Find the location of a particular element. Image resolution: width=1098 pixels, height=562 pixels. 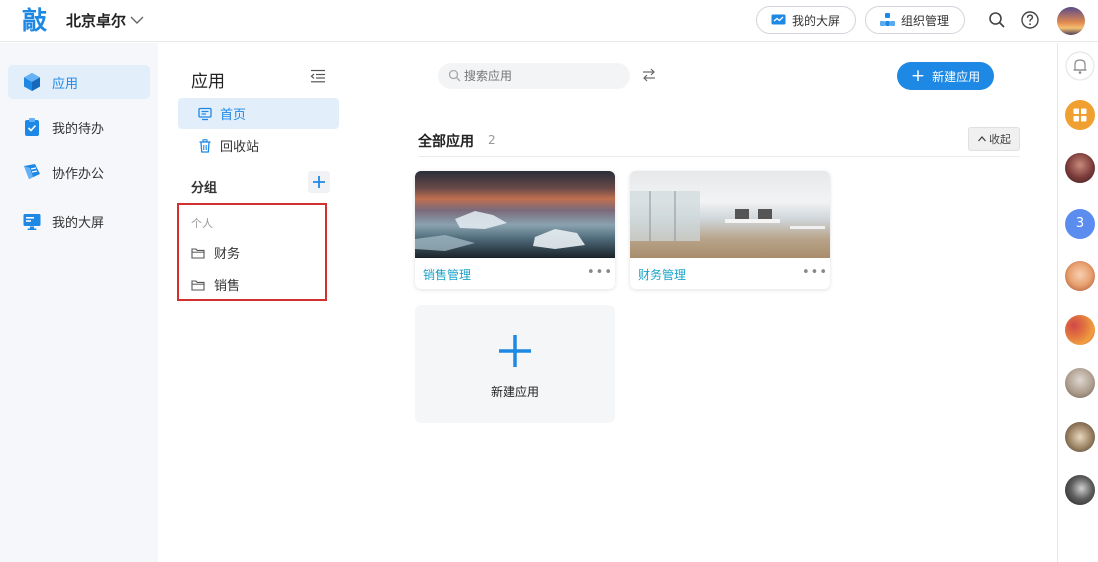

collapse-panel-icon is located at coordinates (318, 76).